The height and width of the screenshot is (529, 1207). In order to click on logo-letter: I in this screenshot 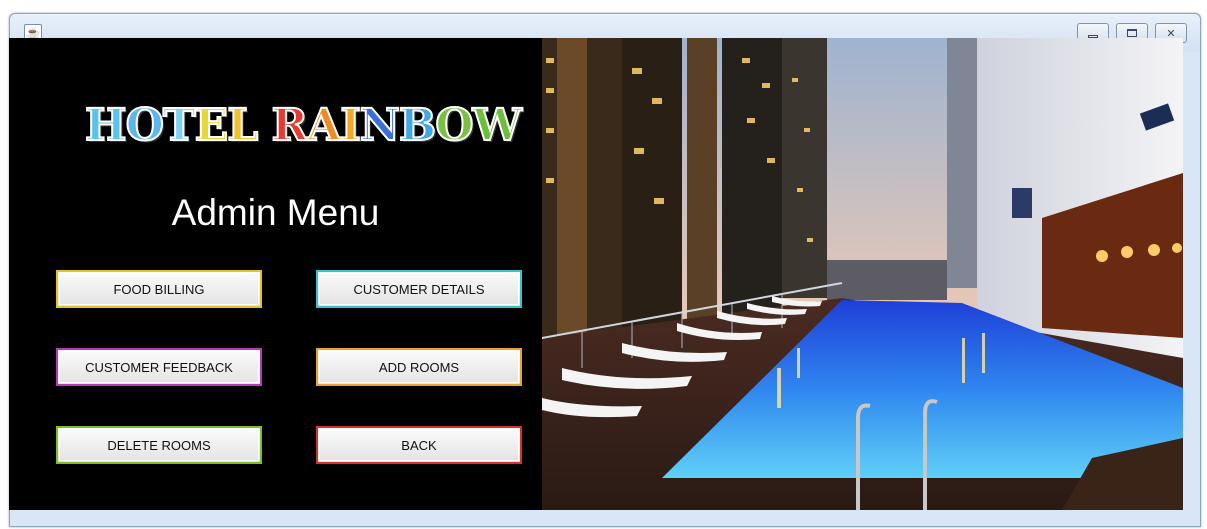, I will do `click(350, 125)`.